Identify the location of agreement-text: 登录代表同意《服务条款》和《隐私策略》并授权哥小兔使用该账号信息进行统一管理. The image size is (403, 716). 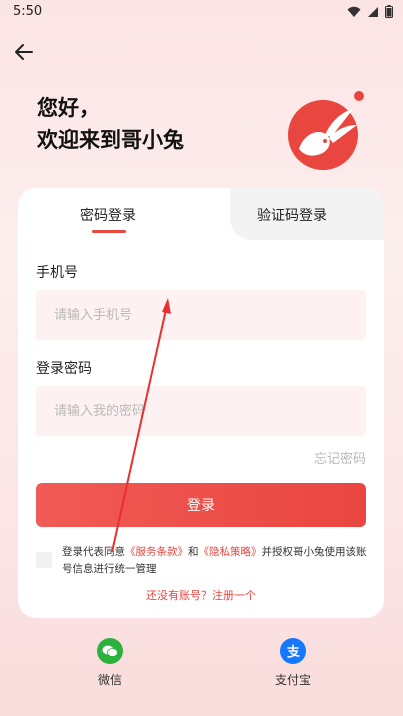
(217, 561).